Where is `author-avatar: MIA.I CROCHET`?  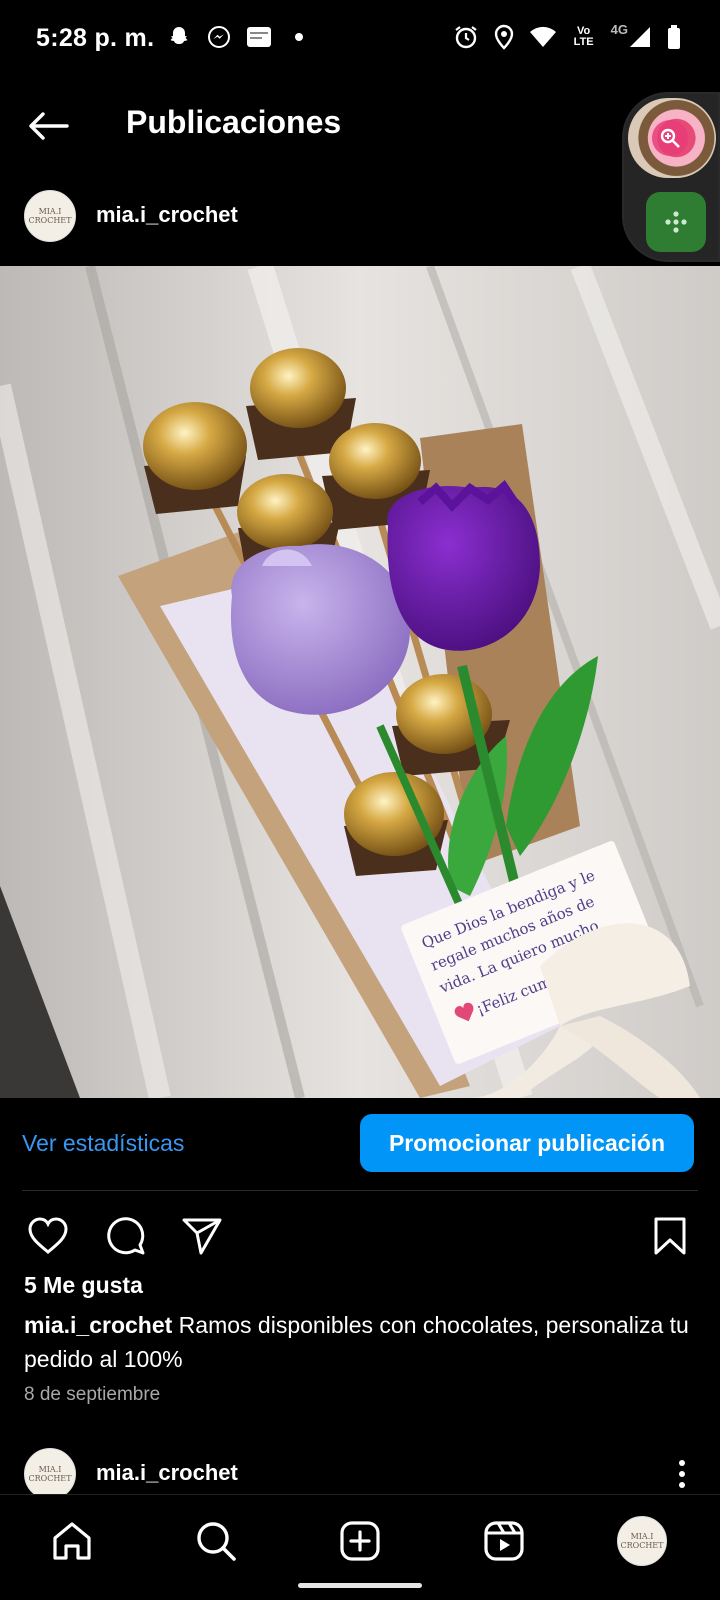 author-avatar: MIA.I CROCHET is located at coordinates (50, 216).